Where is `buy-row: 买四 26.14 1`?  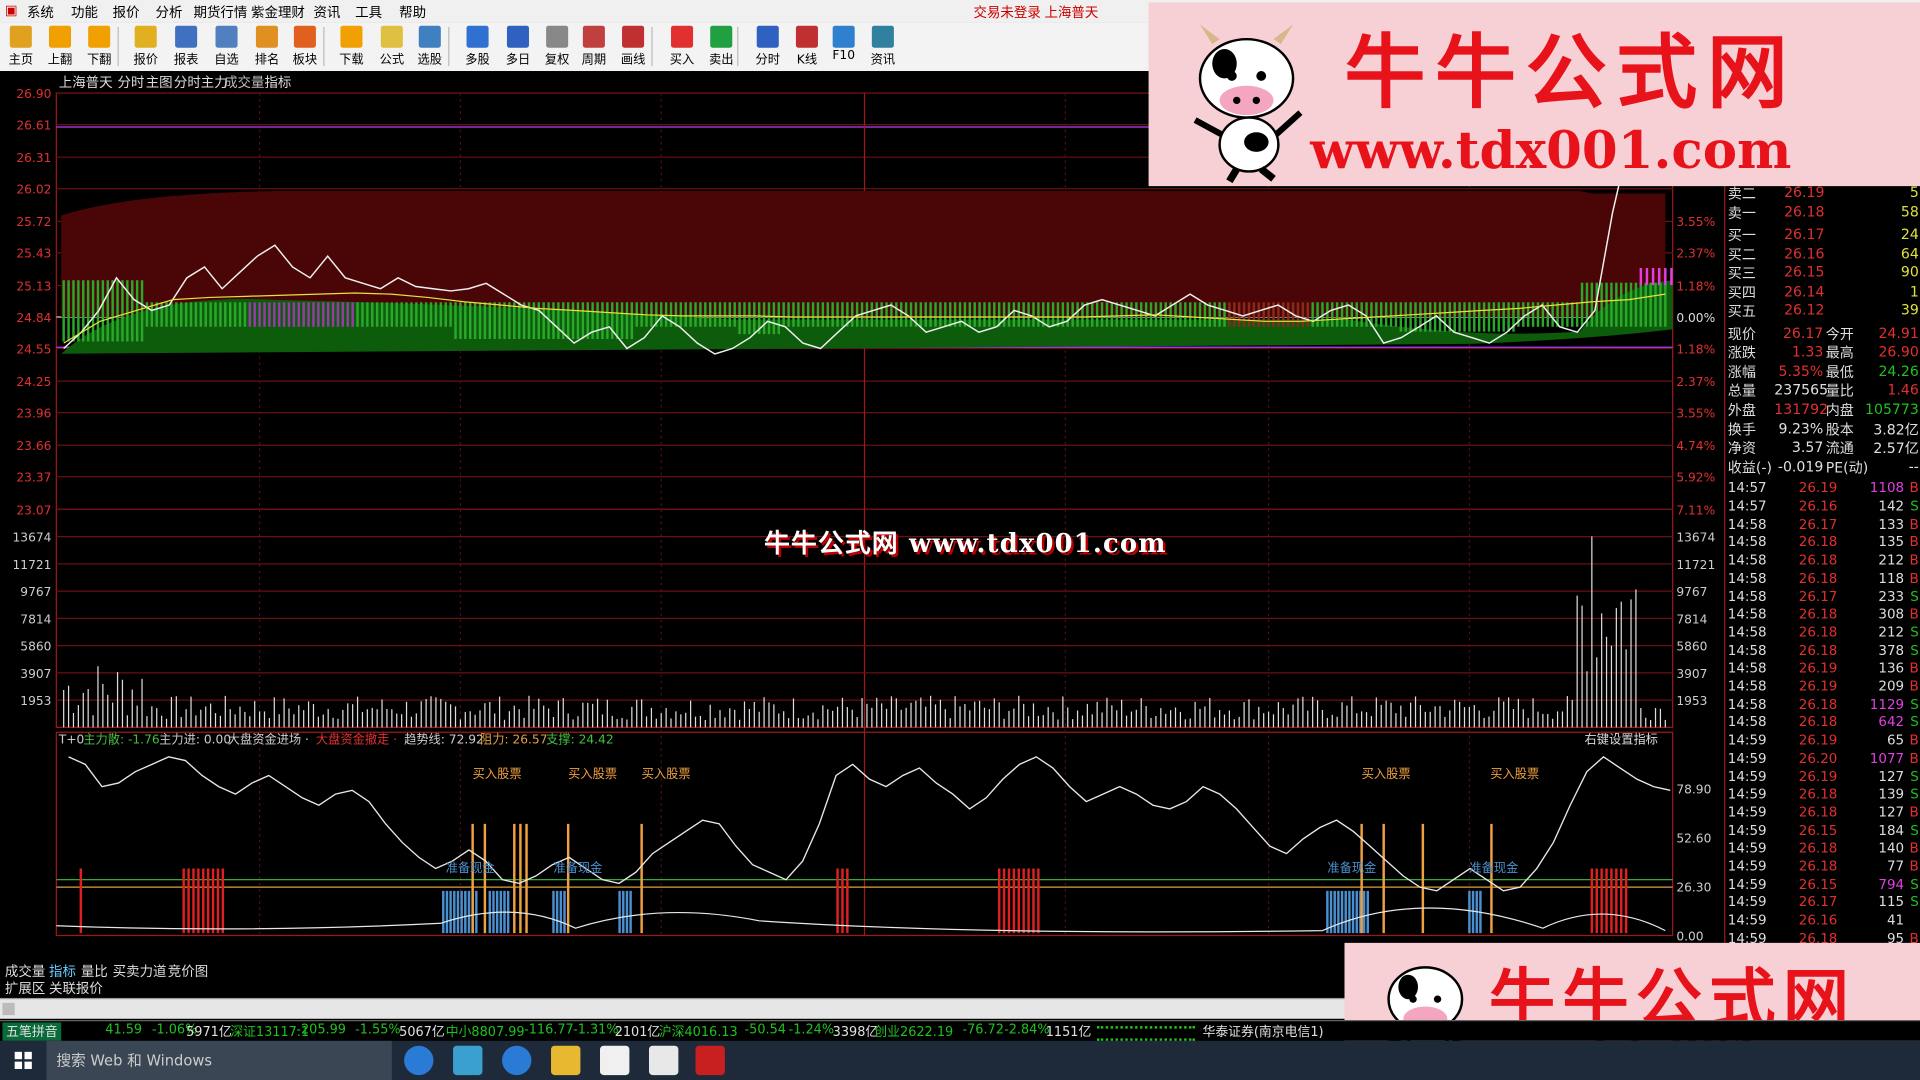
buy-row: 买四 26.14 1 is located at coordinates (1822, 292).